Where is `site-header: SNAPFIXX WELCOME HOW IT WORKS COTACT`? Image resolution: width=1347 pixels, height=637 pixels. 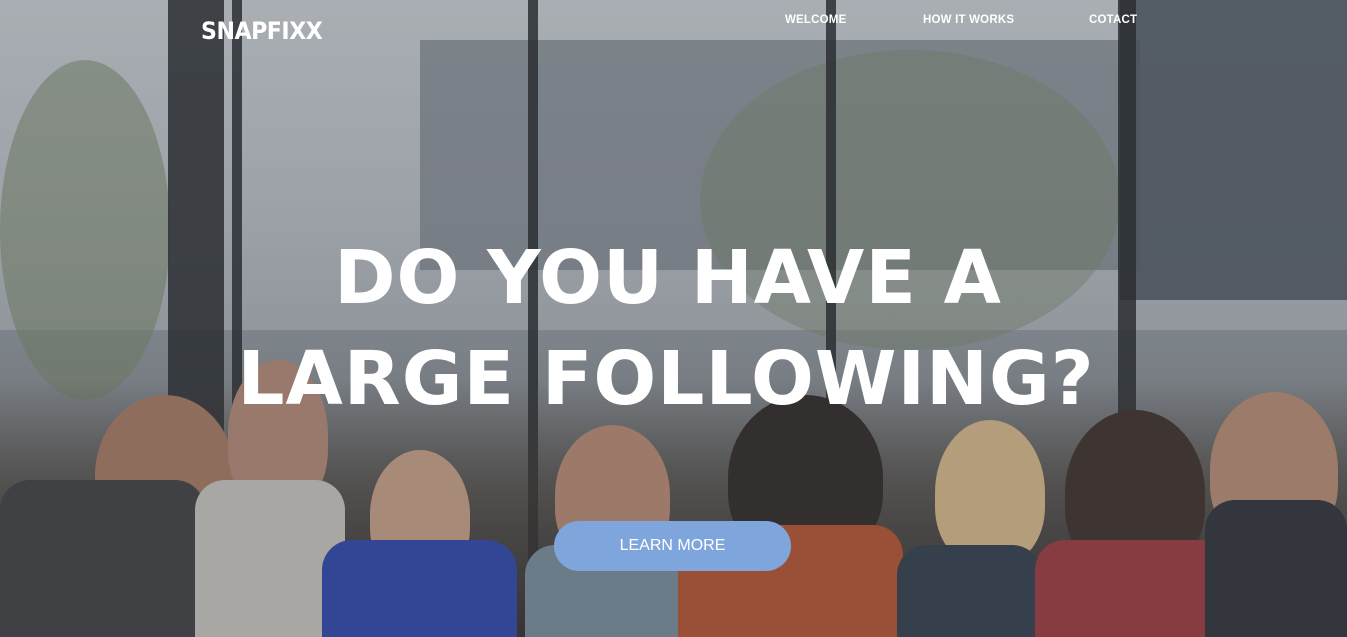
site-header: SNAPFIXX WELCOME HOW IT WORKS COTACT is located at coordinates (673, 30).